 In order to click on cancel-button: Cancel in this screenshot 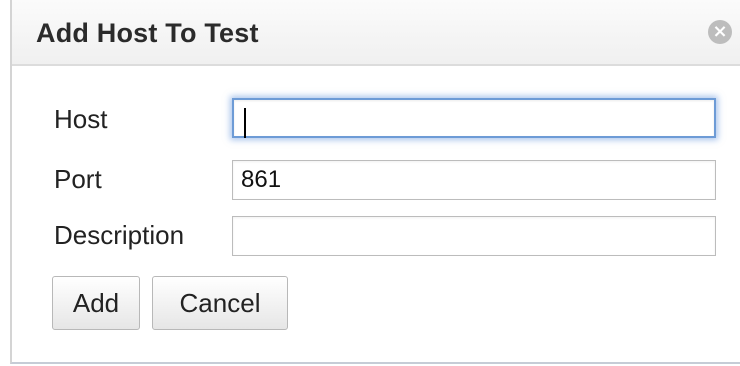, I will do `click(220, 303)`.